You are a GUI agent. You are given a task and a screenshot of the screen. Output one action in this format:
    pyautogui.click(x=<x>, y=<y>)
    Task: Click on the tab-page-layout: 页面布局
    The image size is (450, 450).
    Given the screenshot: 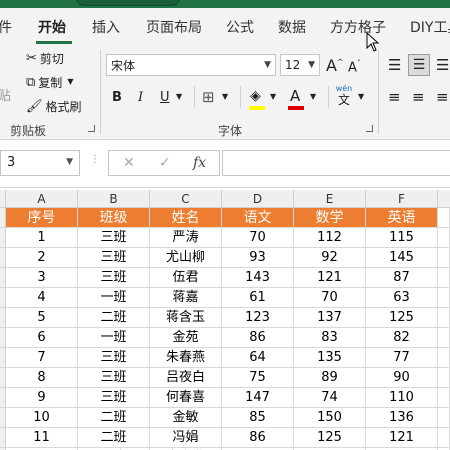 What is the action you would take?
    pyautogui.click(x=174, y=27)
    